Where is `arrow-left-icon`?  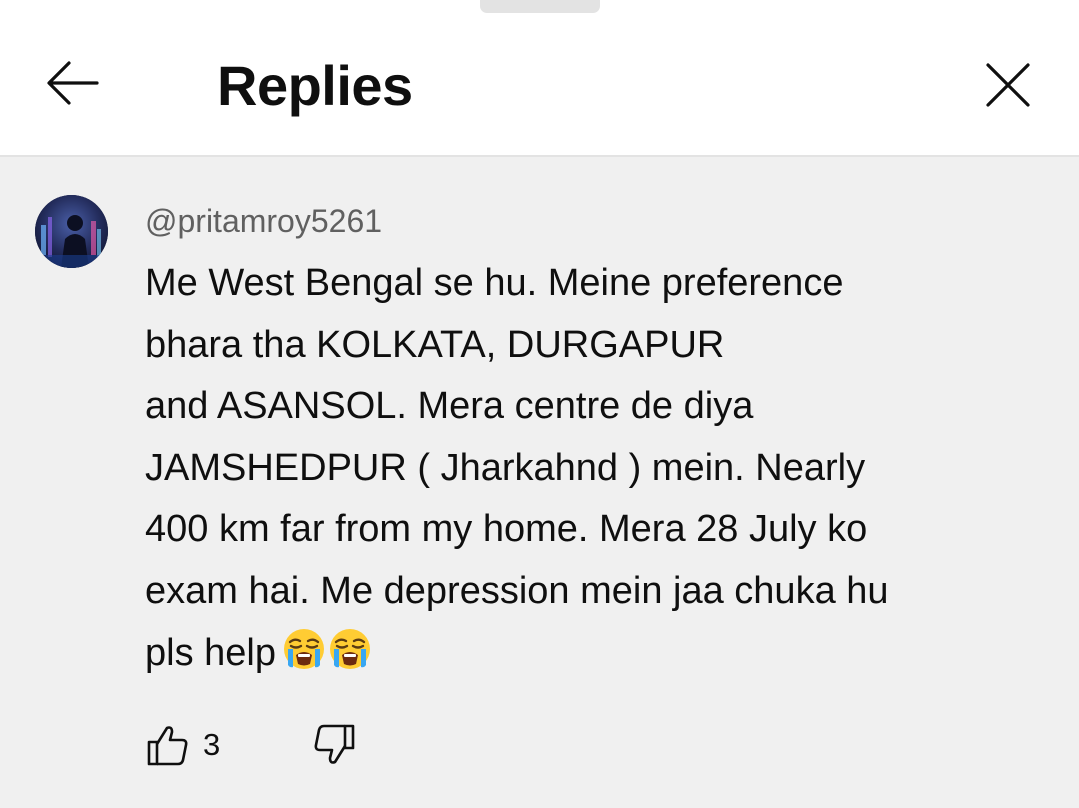
arrow-left-icon is located at coordinates (73, 83).